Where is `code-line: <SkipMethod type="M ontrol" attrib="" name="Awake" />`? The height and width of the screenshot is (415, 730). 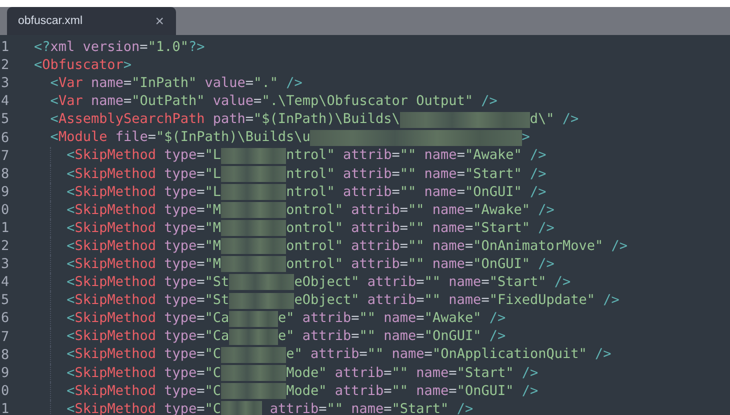
code-line: <SkipMethod type="M ontrol" attrib="" name="Awake" /> is located at coordinates (310, 210).